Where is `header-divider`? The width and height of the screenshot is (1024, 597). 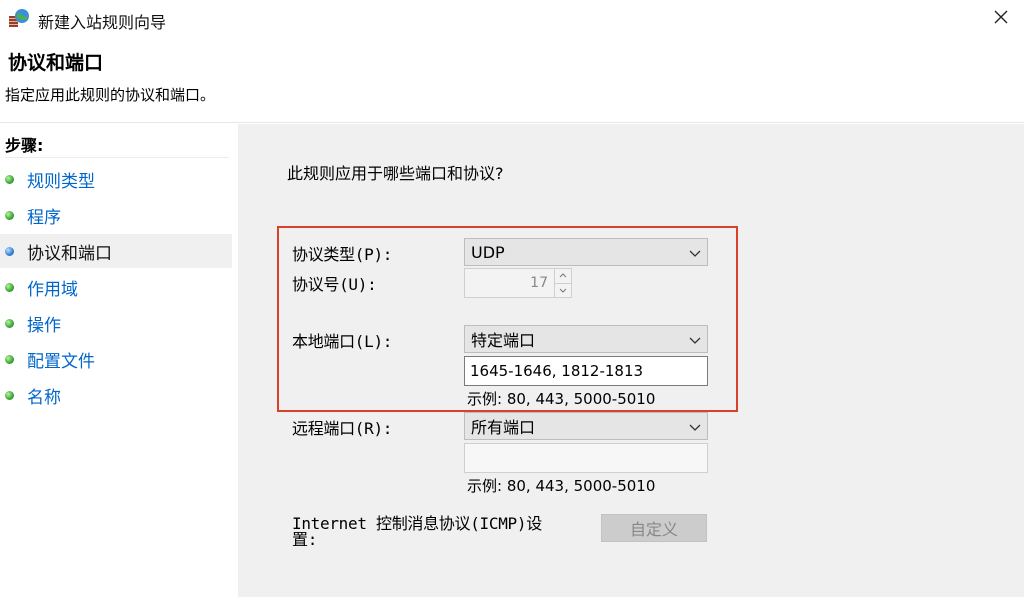 header-divider is located at coordinates (512, 122).